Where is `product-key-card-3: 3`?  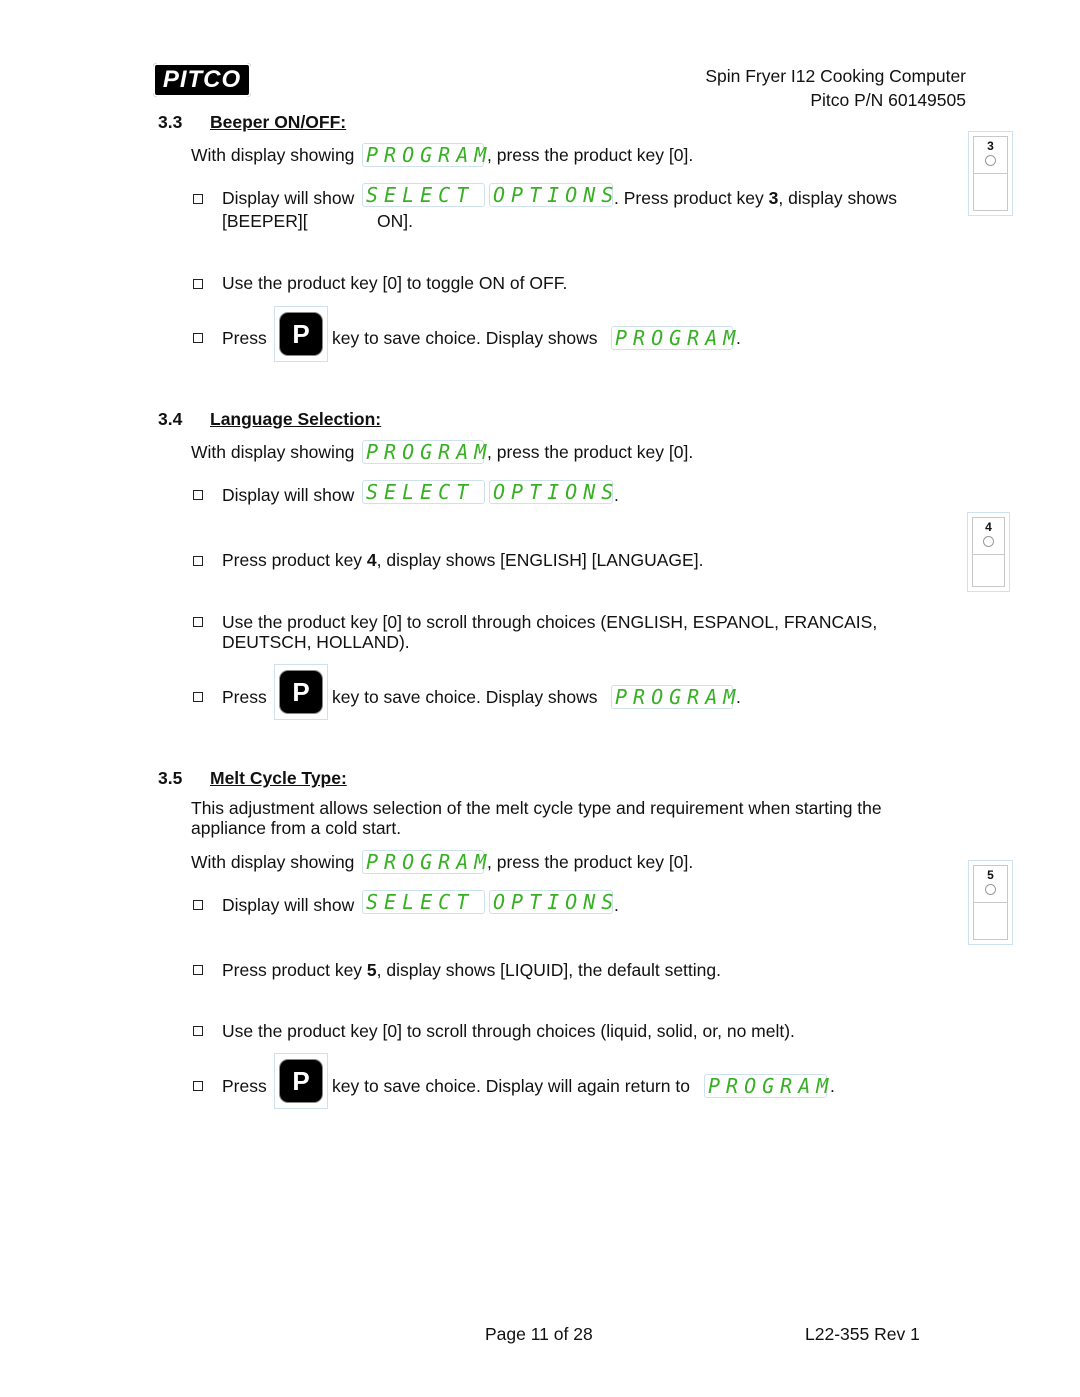
product-key-card-3: 3 is located at coordinates (990, 173).